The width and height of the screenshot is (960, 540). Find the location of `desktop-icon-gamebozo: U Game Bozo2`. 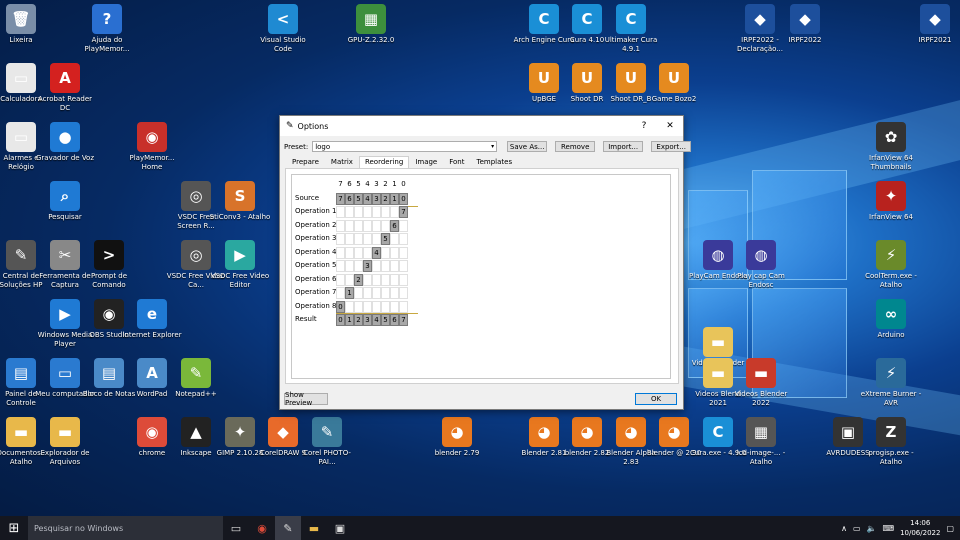

desktop-icon-gamebozo: U Game Bozo2 is located at coordinates (674, 83).